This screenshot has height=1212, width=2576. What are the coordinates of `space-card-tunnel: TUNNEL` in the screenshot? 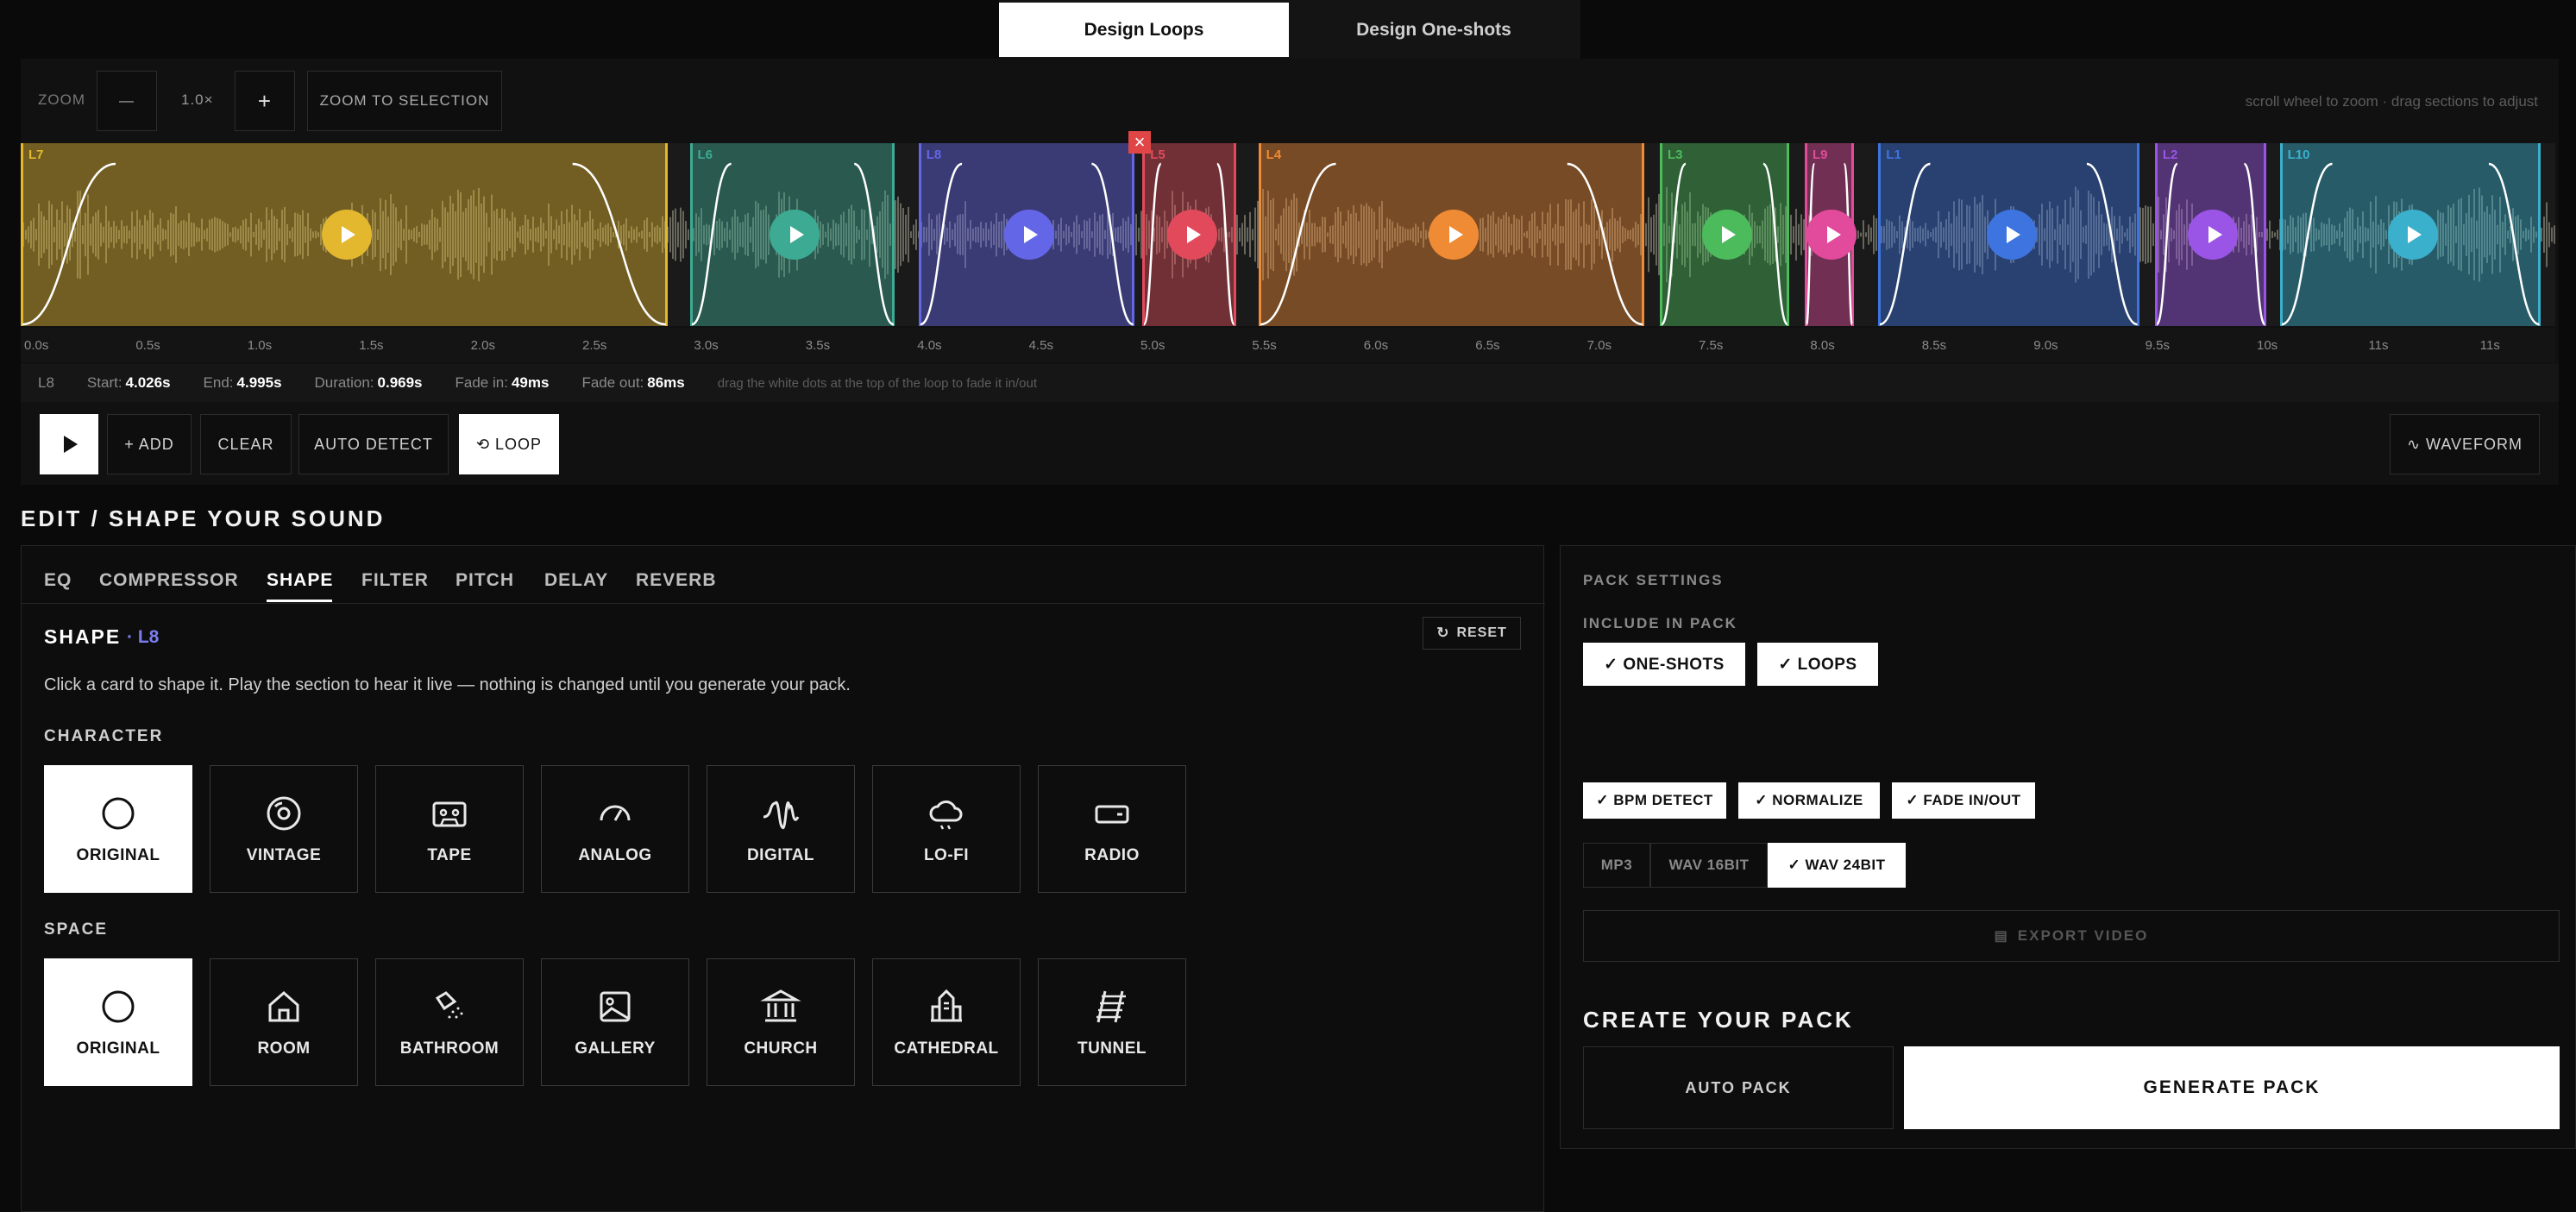 It's located at (1112, 1022).